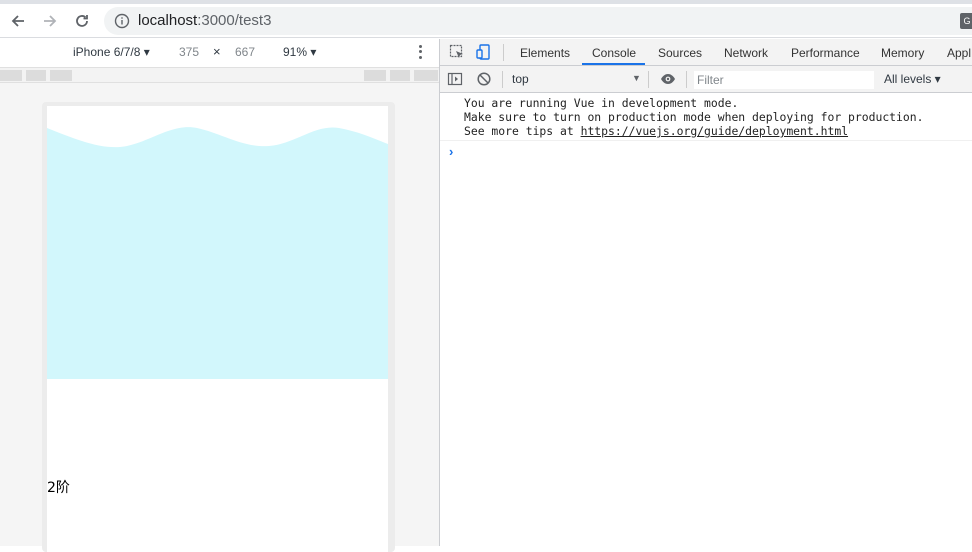  Describe the element at coordinates (220, 75) in the screenshot. I see `media-query-bar` at that location.